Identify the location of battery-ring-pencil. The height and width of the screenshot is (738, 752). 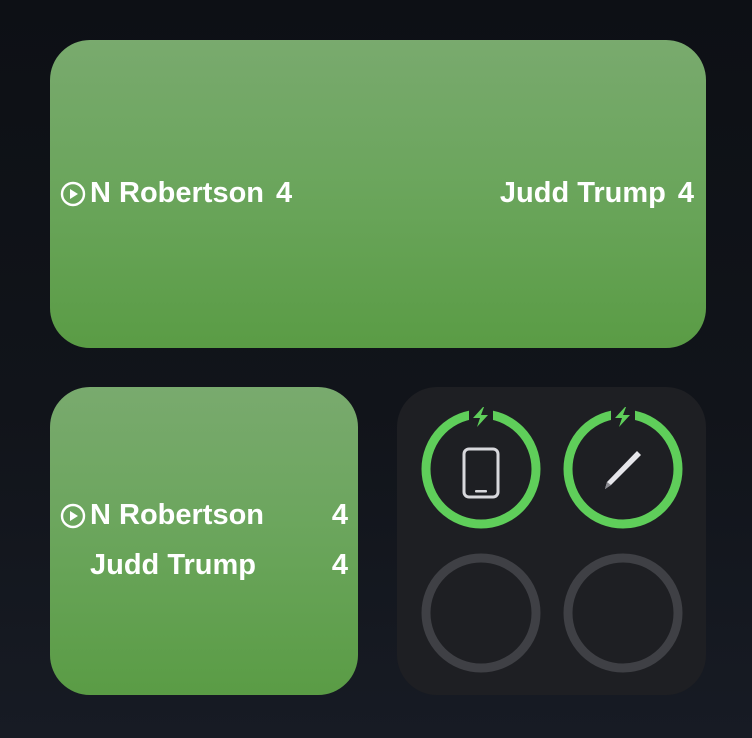
(623, 469).